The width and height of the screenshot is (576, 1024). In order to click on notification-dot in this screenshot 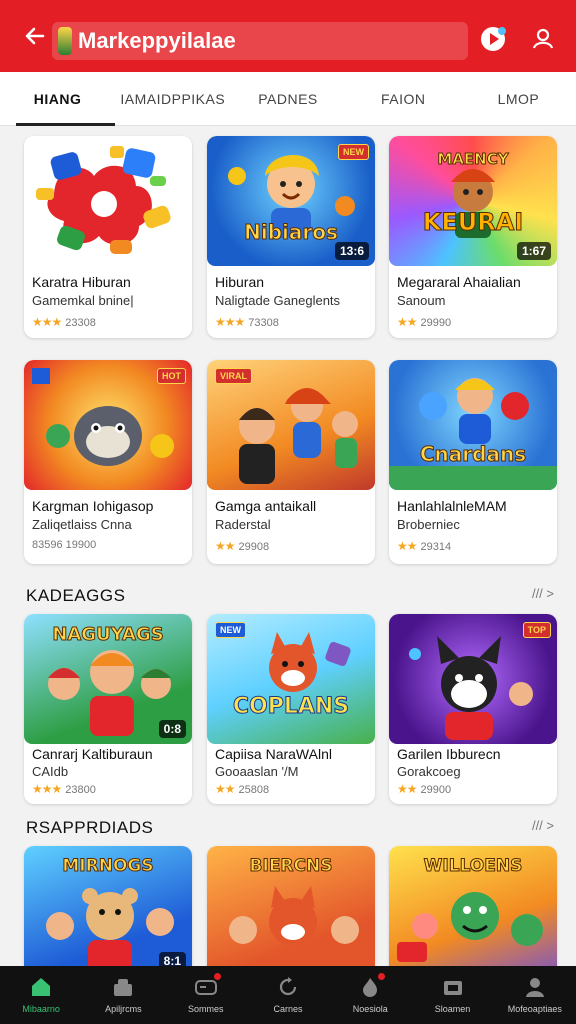, I will do `click(217, 976)`.